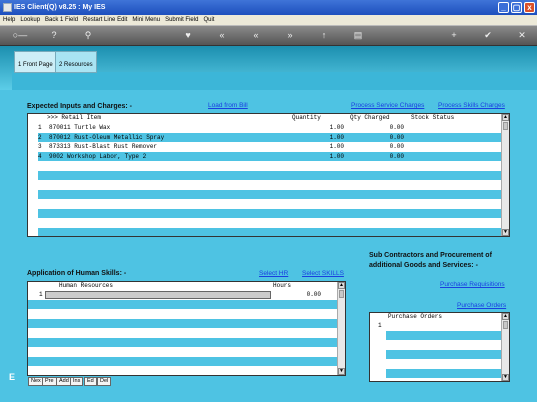 The image size is (537, 402). I want to click on check-icon: ✔, so click(488, 35).